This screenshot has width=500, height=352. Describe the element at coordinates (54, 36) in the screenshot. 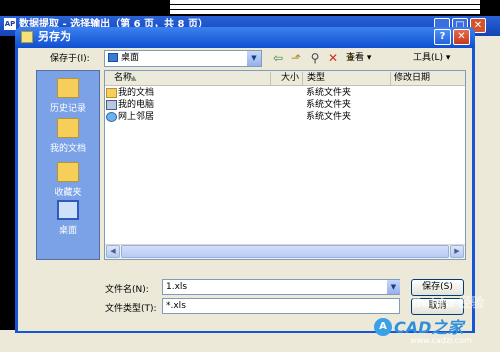

I see `dialog-title: 另存为` at that location.